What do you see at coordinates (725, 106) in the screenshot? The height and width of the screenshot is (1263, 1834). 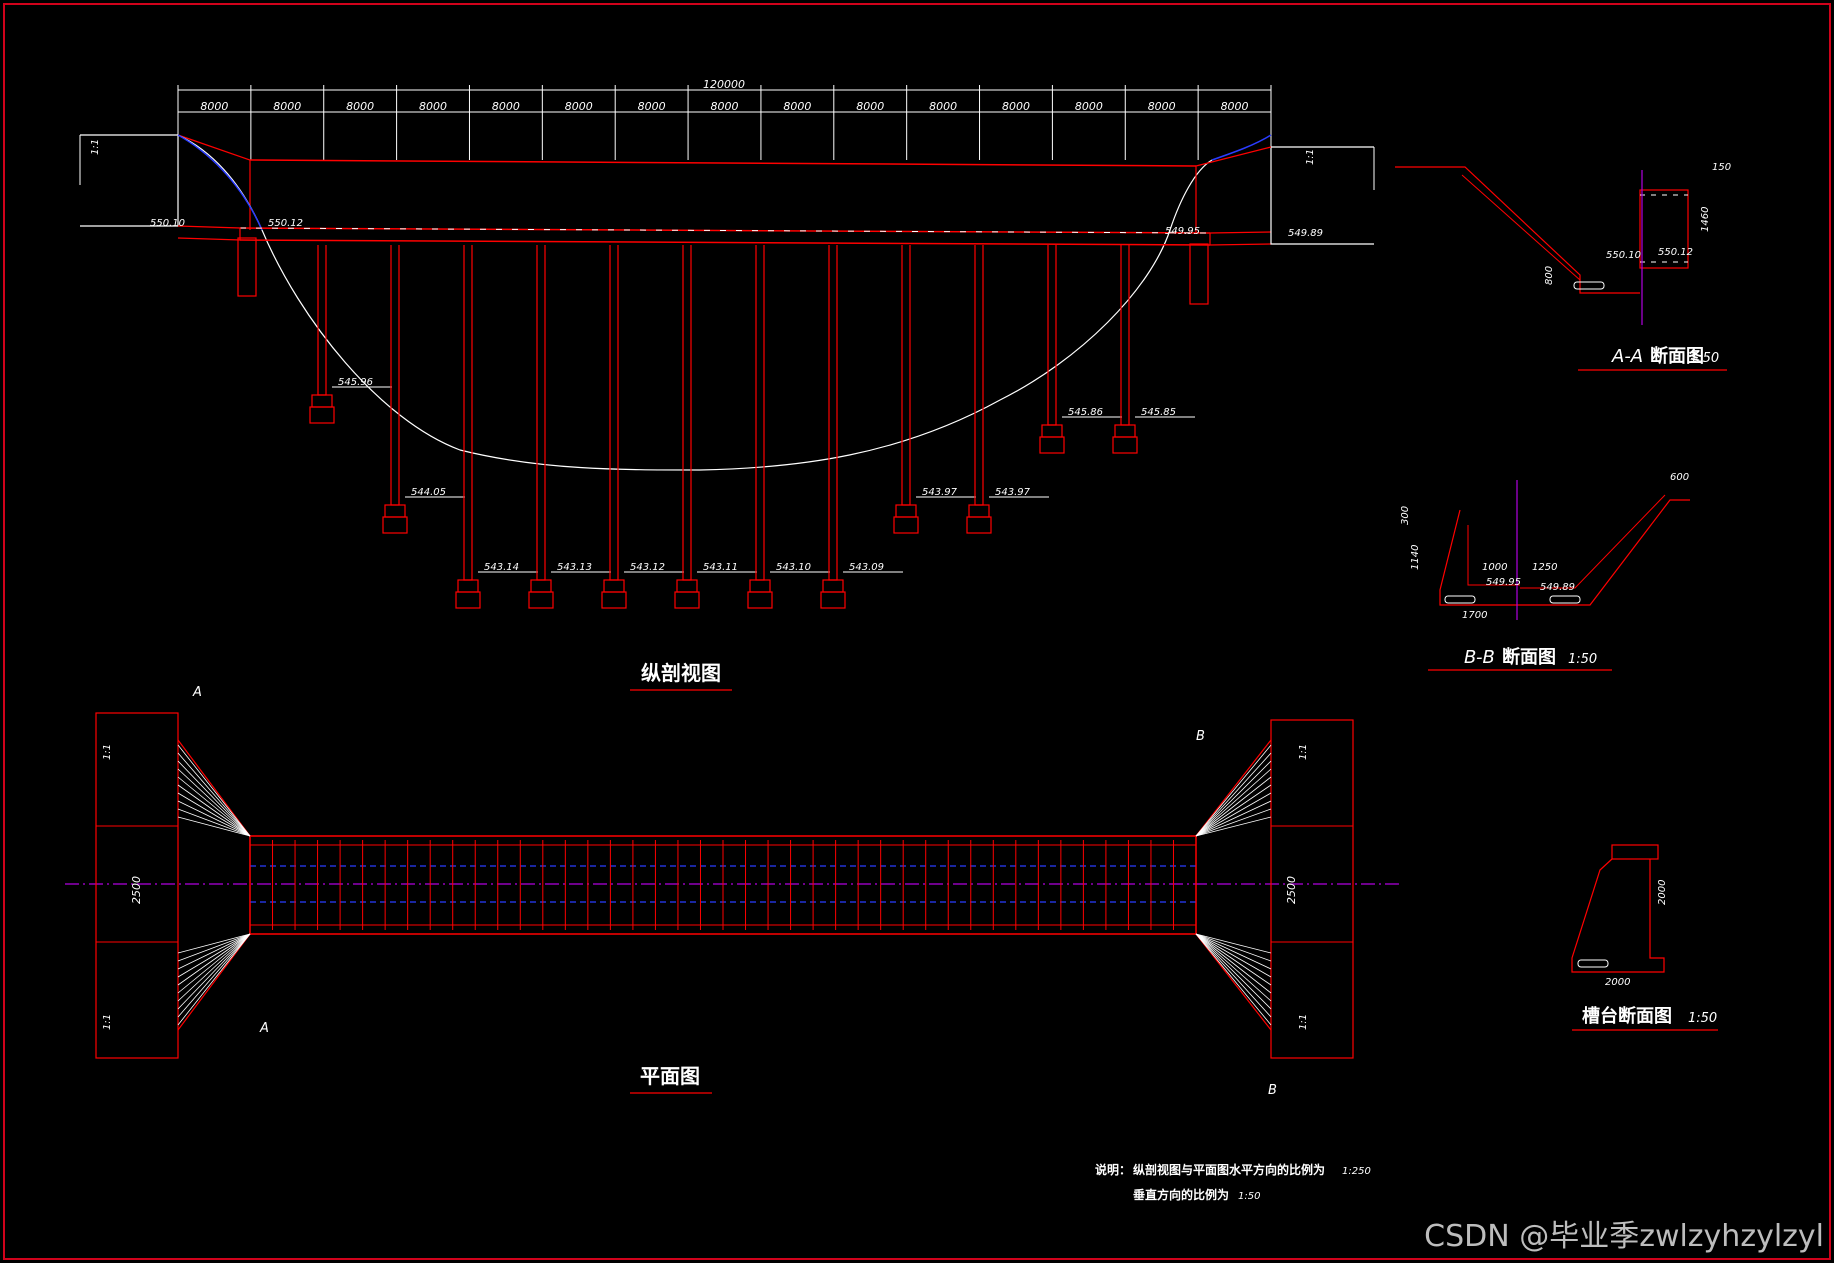 I see `span-dim-7: 8000` at bounding box center [725, 106].